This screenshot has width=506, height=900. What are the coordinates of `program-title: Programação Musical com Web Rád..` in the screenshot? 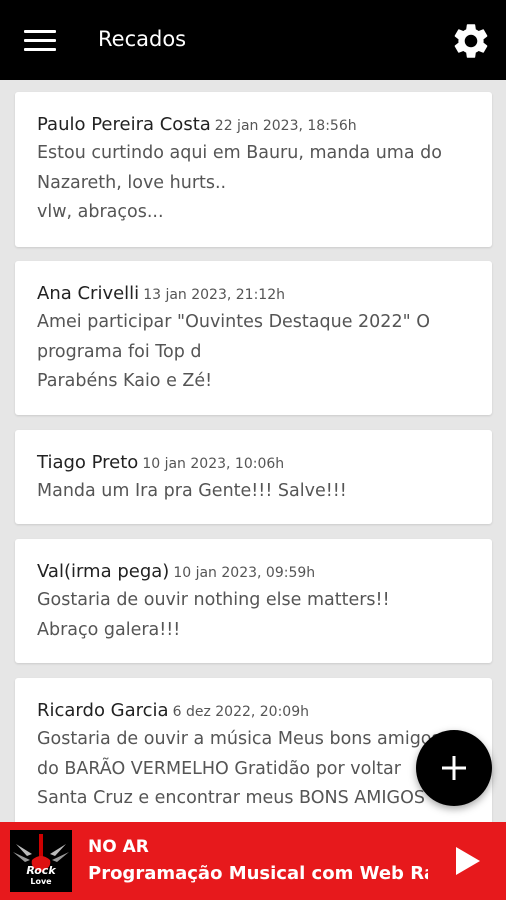 It's located at (258, 873).